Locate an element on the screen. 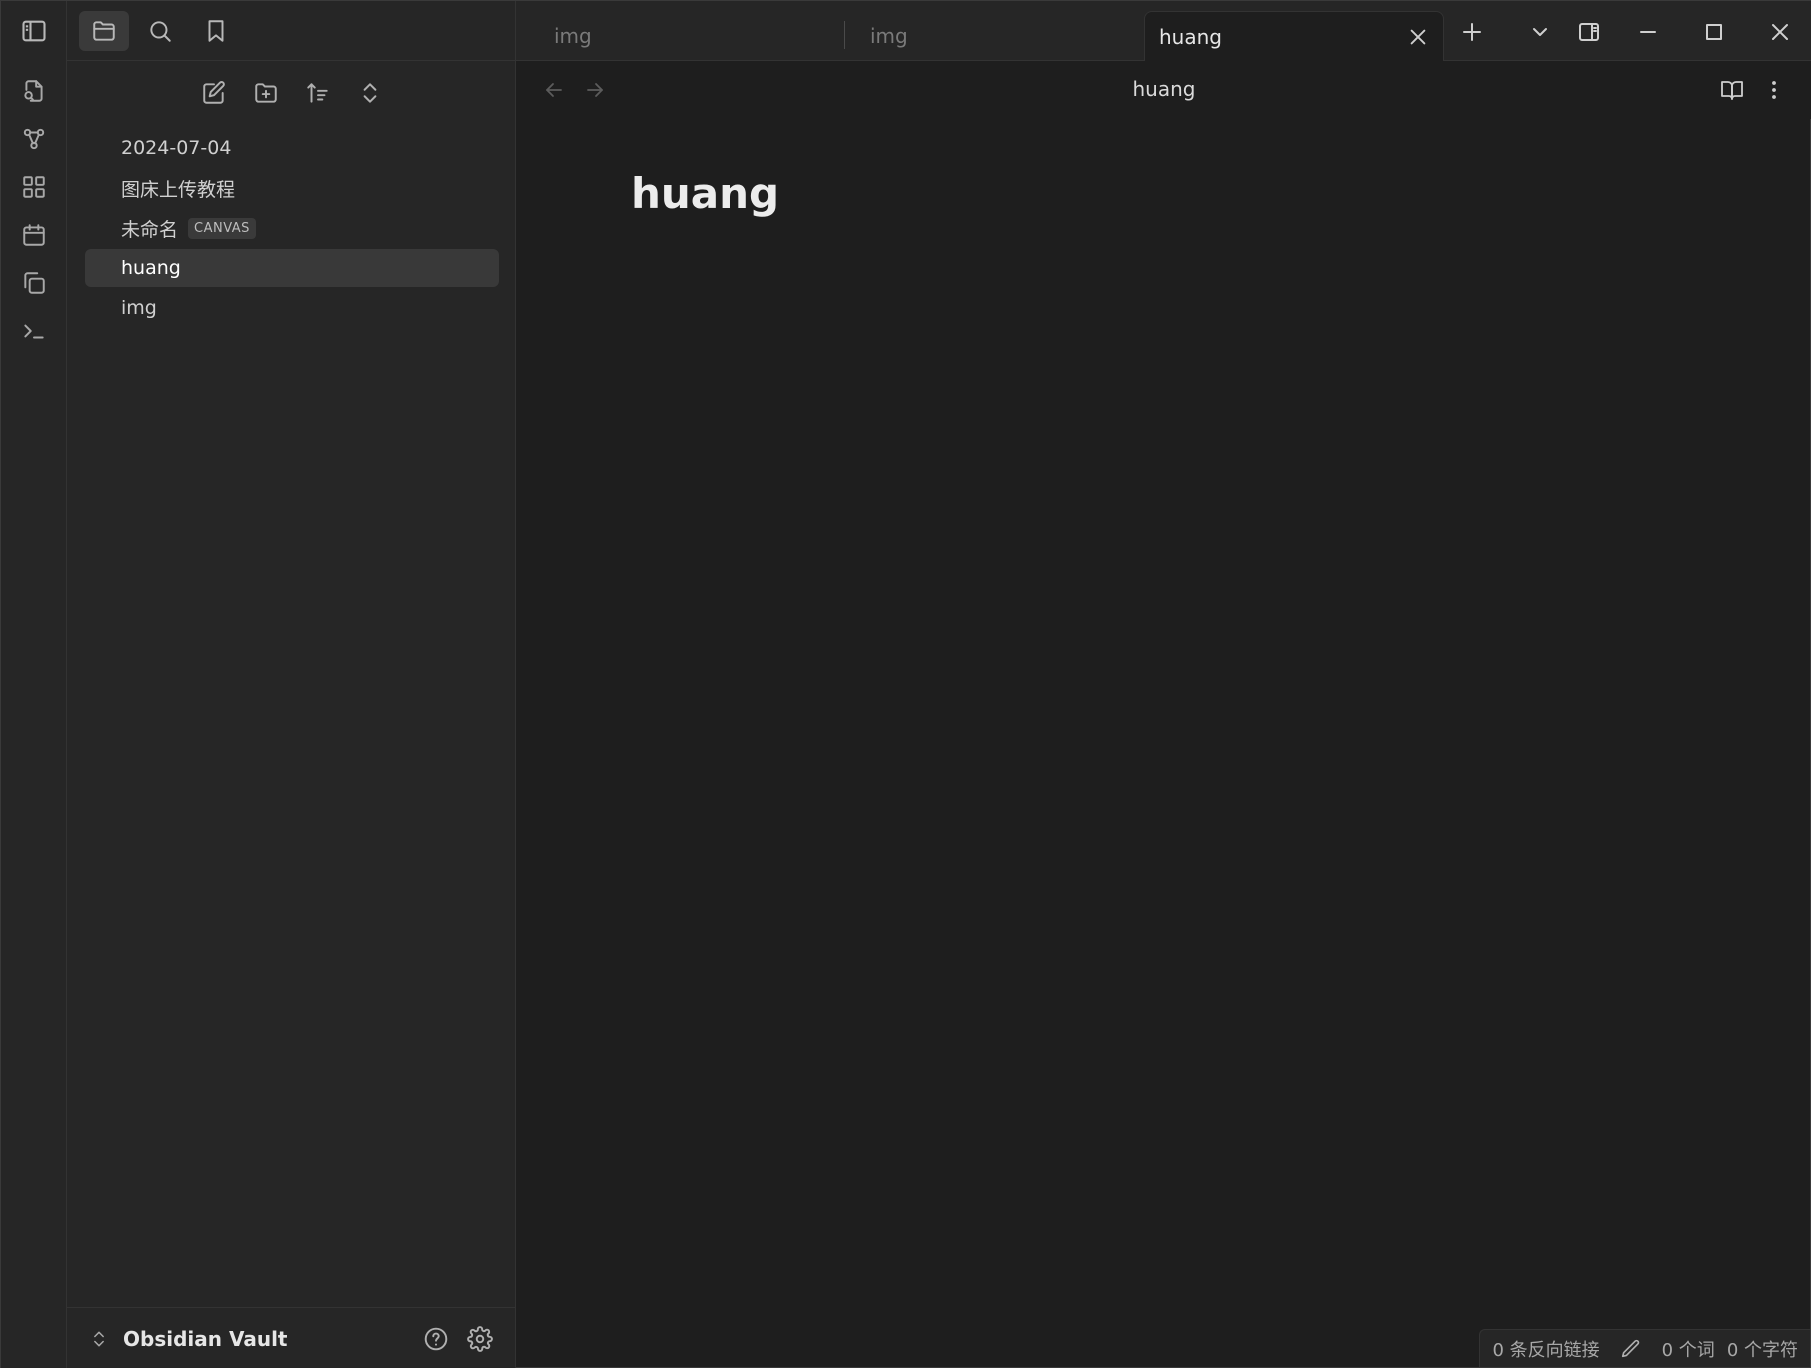 The height and width of the screenshot is (1368, 1811). minimize-button is located at coordinates (1648, 32).